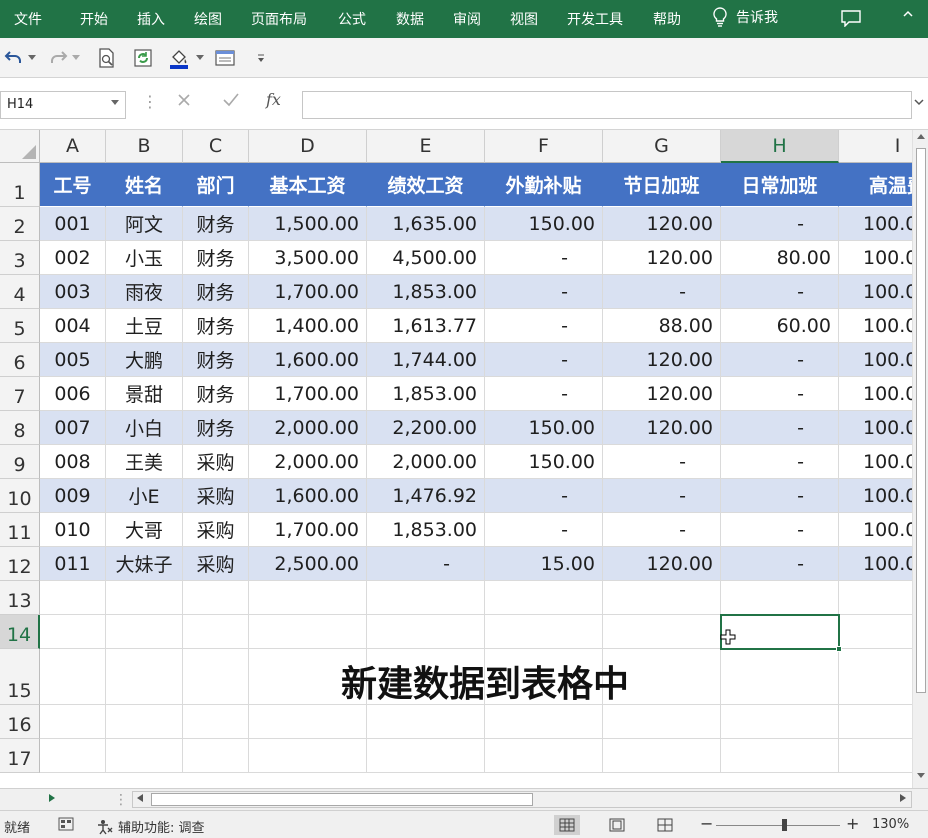 The height and width of the screenshot is (838, 928). Describe the element at coordinates (216, 224) in the screenshot. I see `cell-c2: 财务` at that location.